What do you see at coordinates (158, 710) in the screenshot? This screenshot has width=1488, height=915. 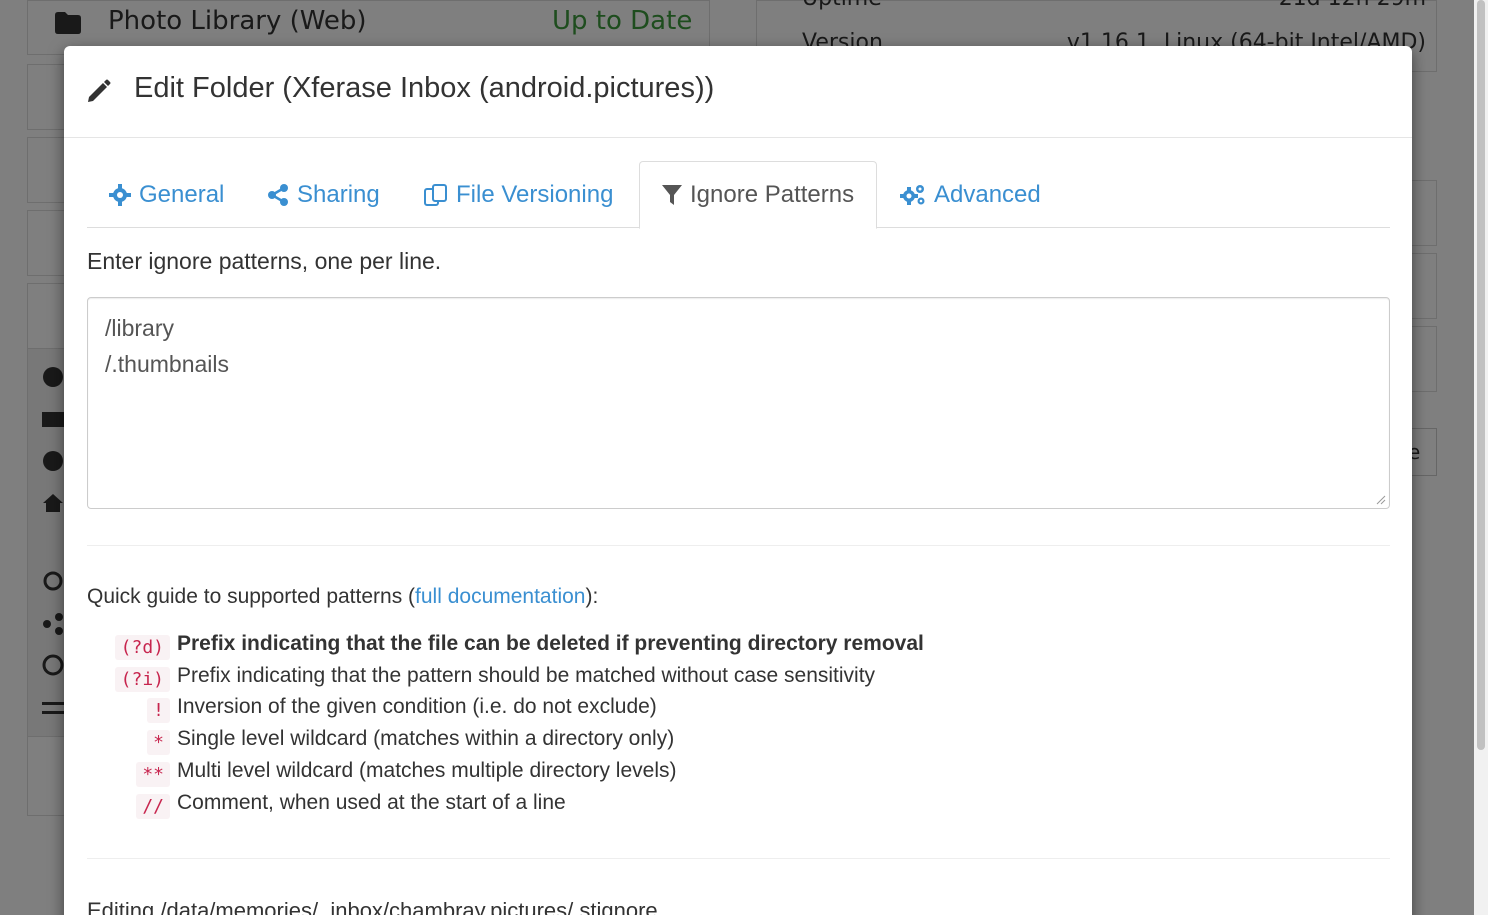 I see `pattern-code: !` at bounding box center [158, 710].